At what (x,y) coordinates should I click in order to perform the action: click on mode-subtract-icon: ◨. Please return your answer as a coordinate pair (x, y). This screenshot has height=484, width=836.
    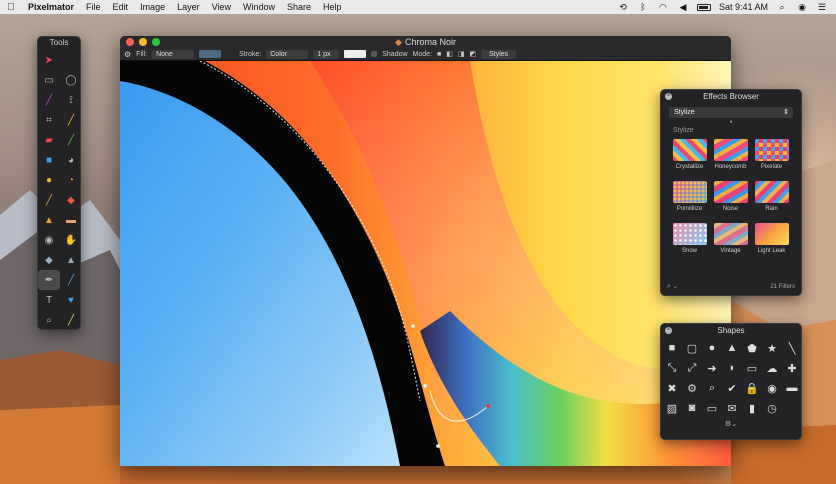
    Looking at the image, I should click on (461, 54).